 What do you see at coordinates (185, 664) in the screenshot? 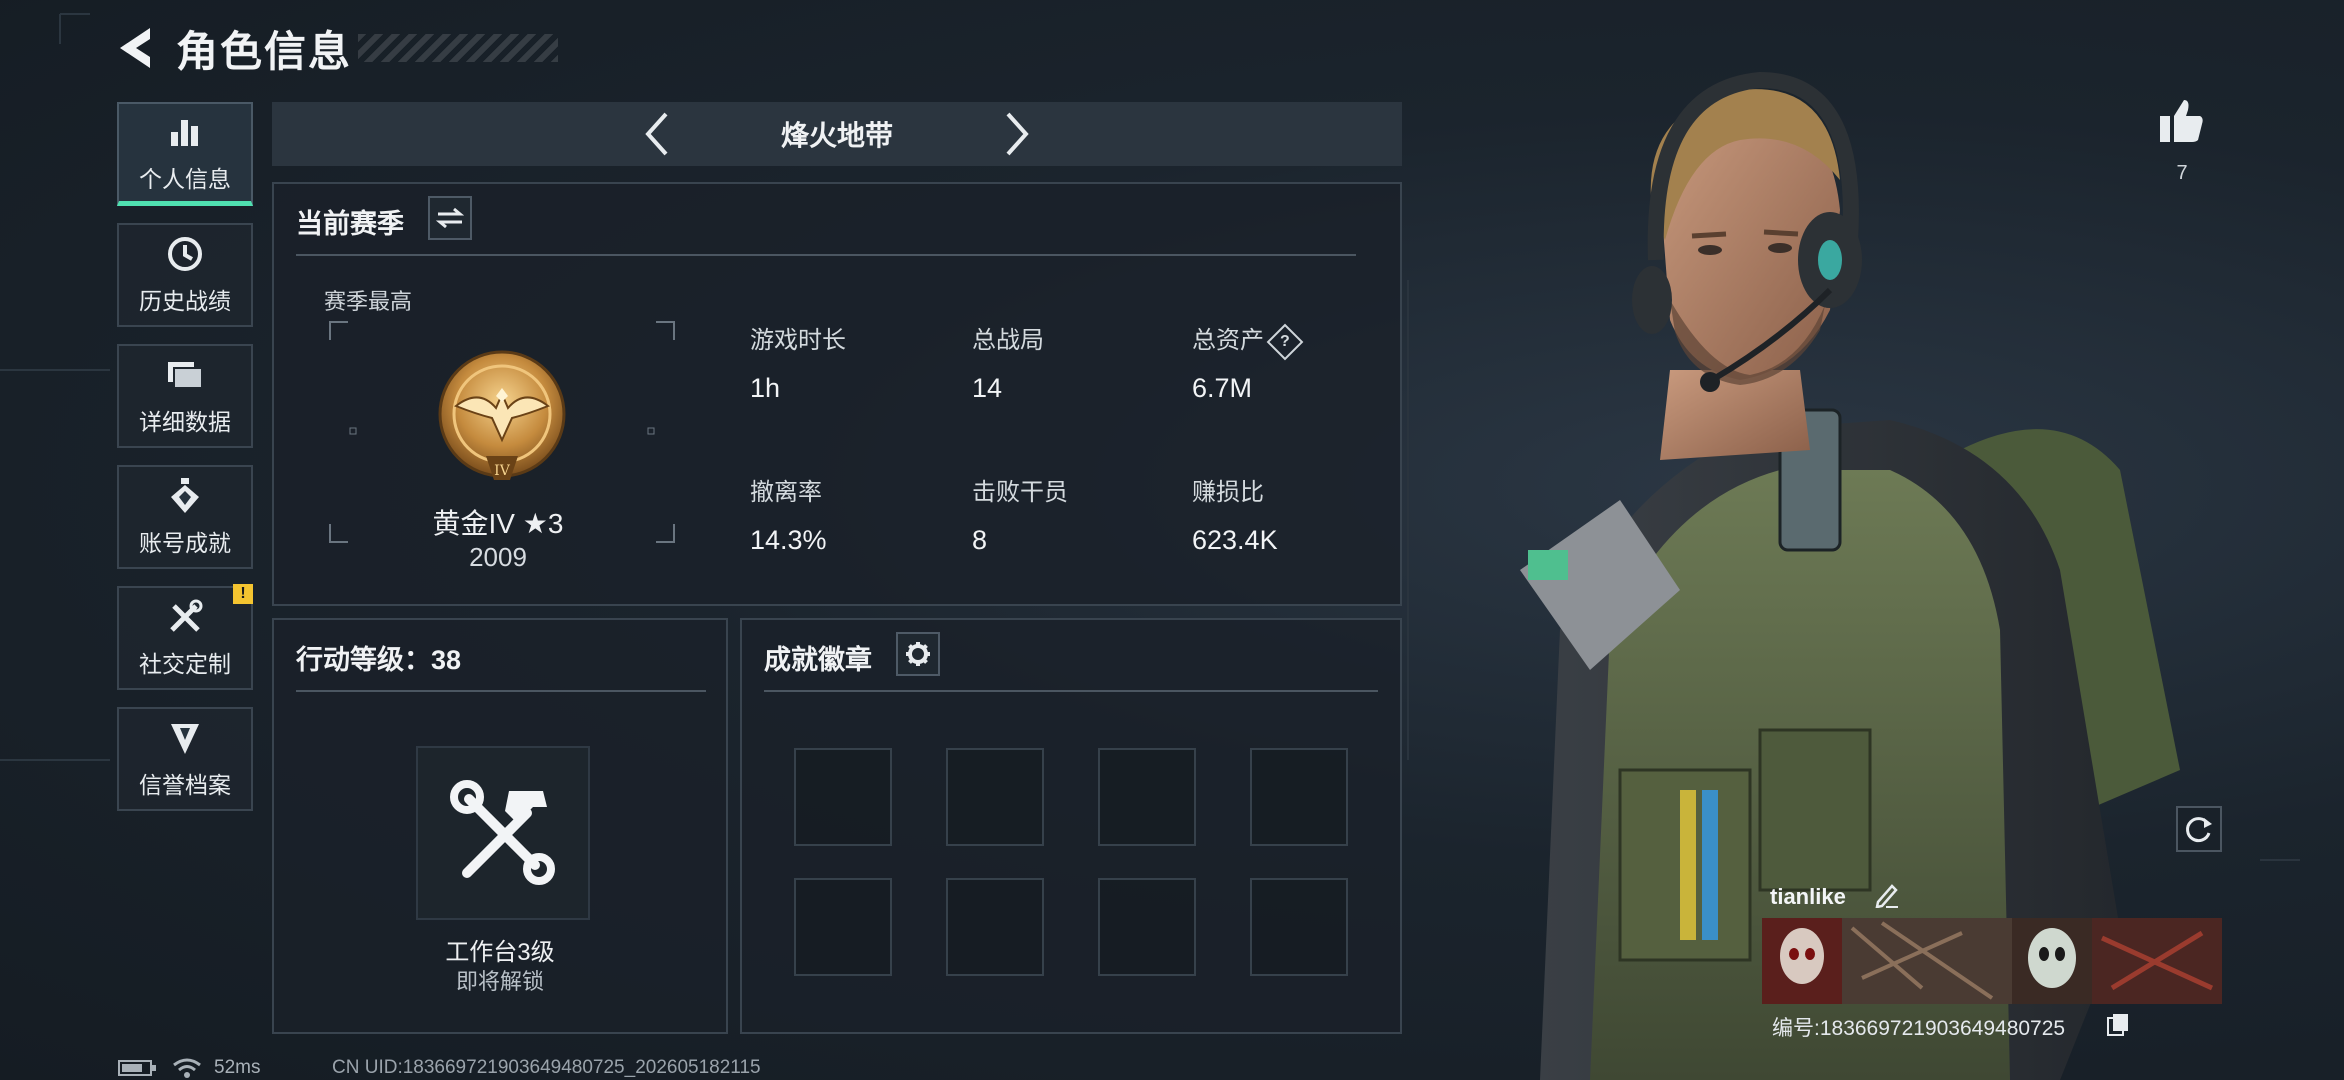
I see `sidebar-item-label: 社交定制` at bounding box center [185, 664].